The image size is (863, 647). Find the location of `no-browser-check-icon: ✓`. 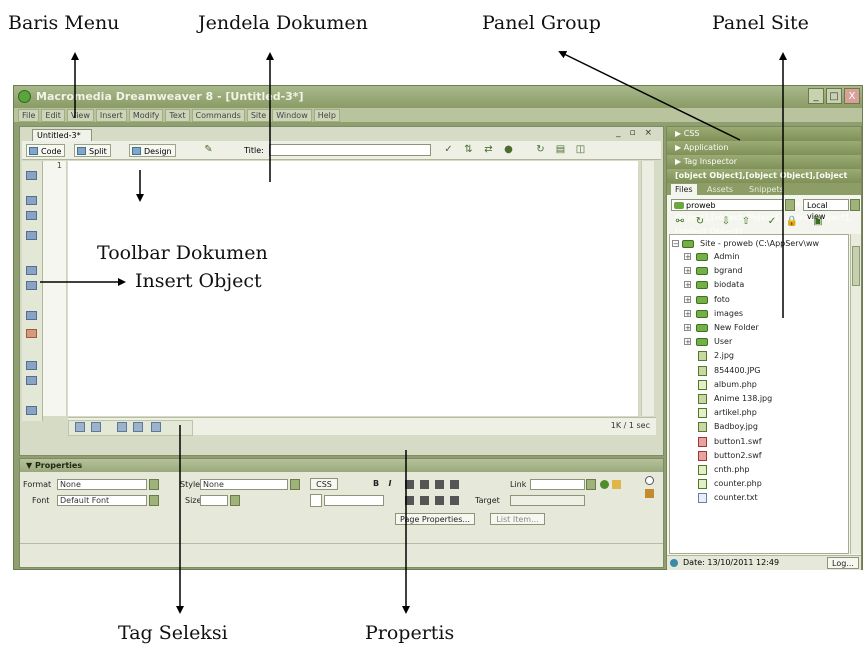

no-browser-check-icon: ✓ is located at coordinates (448, 150).